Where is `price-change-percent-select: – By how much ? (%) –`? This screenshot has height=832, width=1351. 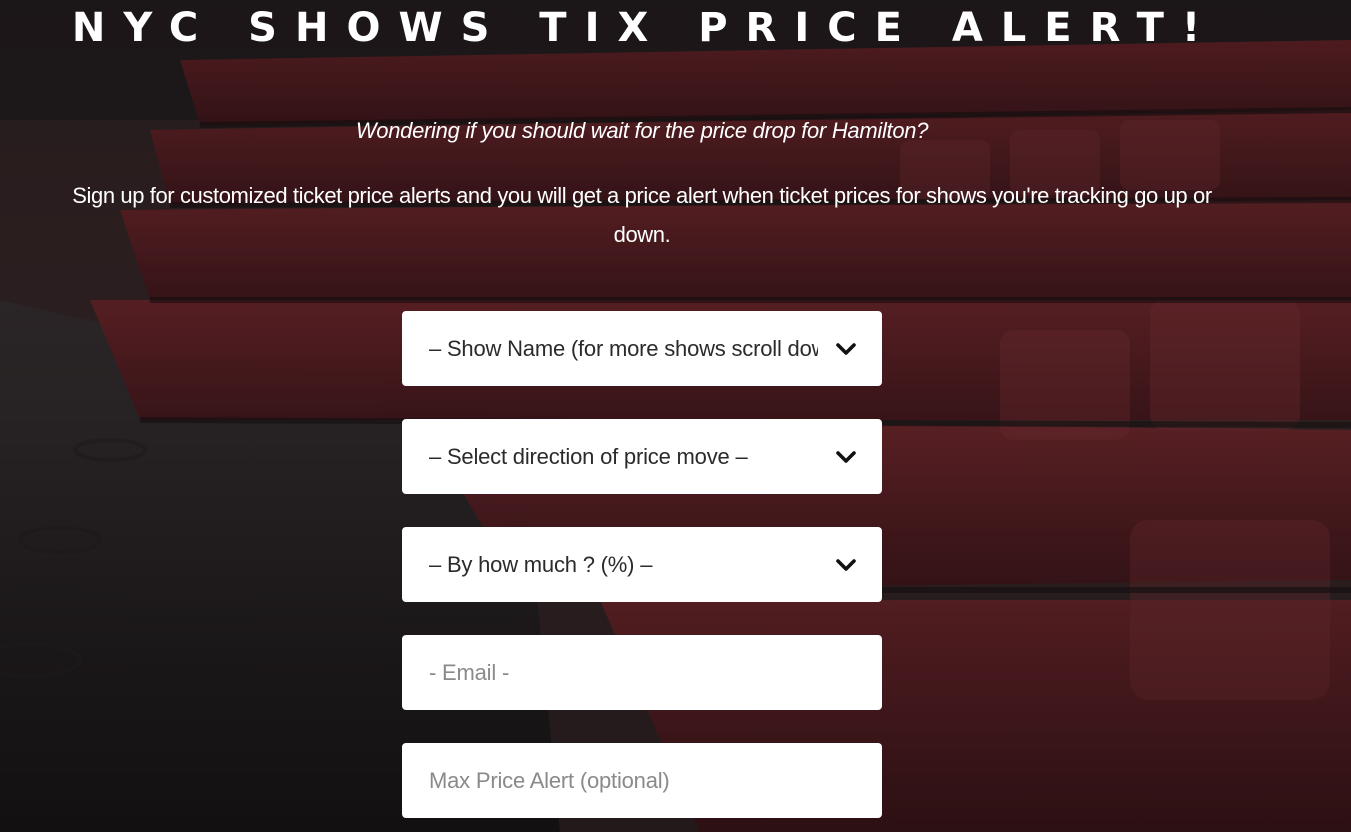 price-change-percent-select: – By how much ? (%) – is located at coordinates (642, 564).